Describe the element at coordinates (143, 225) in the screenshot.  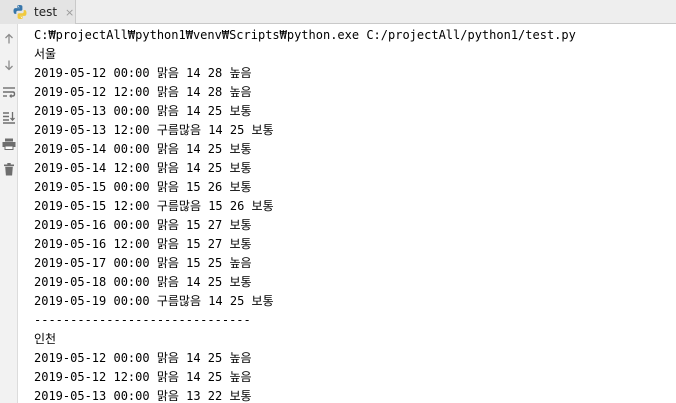
I see `console-output-line: 2019-05-16 00:00 맑음 15 27 보통` at that location.